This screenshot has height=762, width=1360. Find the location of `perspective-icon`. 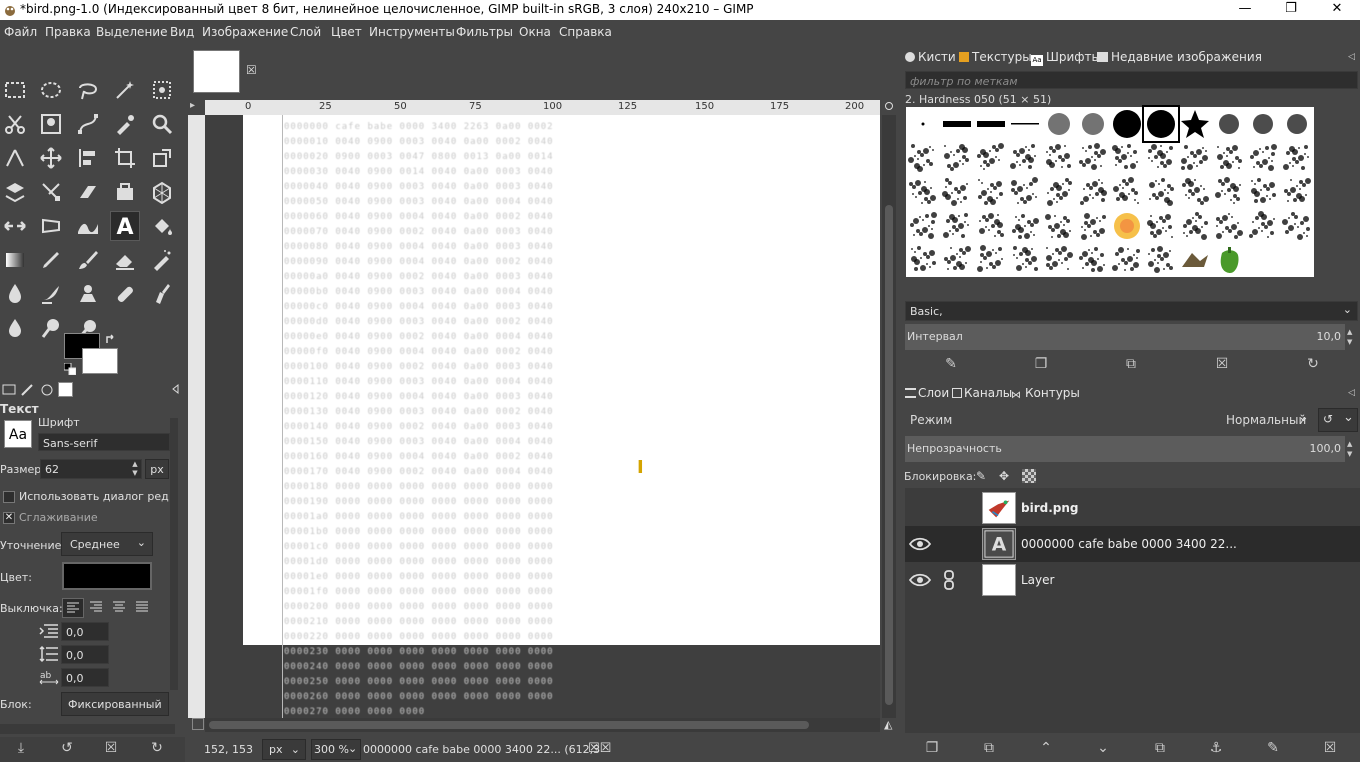

perspective-icon is located at coordinates (162, 192).